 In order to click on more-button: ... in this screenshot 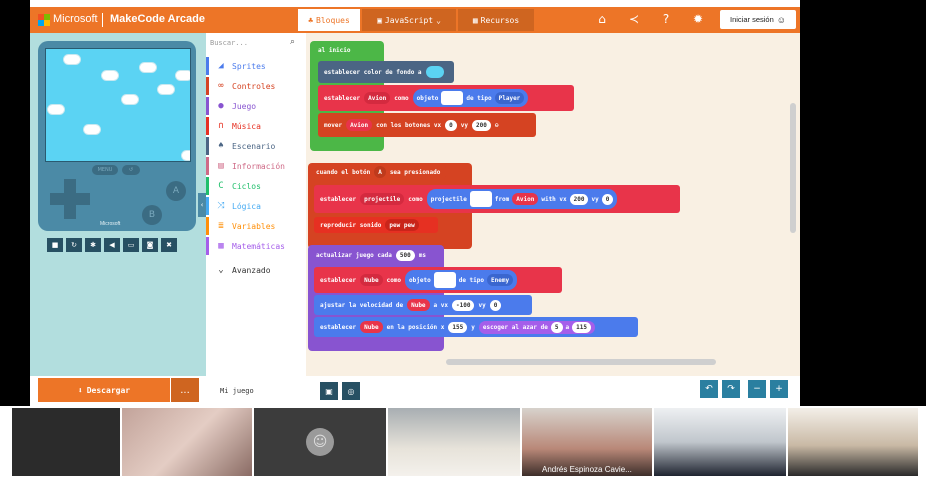, I will do `click(185, 390)`.